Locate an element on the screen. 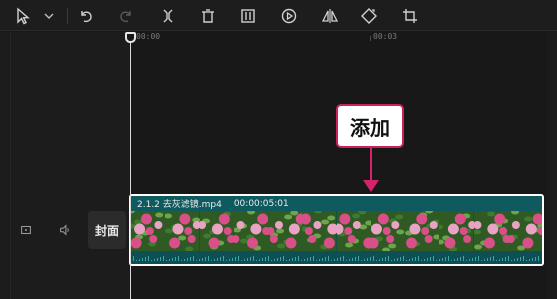 The width and height of the screenshot is (557, 299). mirror-icon is located at coordinates (330, 16).